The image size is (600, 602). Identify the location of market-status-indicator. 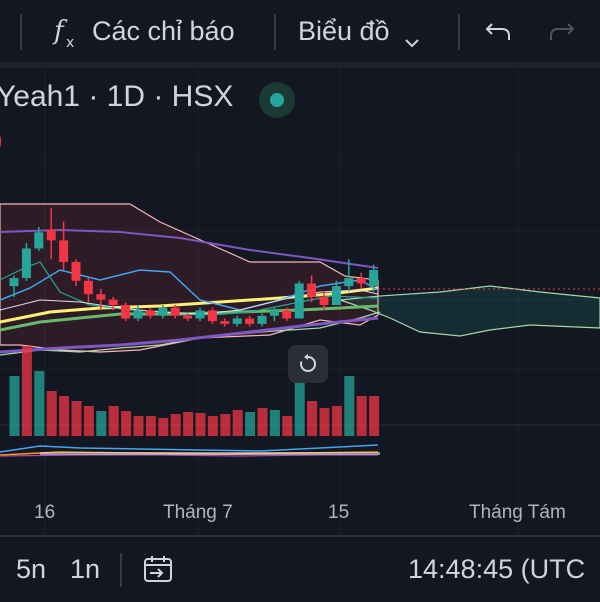
(277, 100).